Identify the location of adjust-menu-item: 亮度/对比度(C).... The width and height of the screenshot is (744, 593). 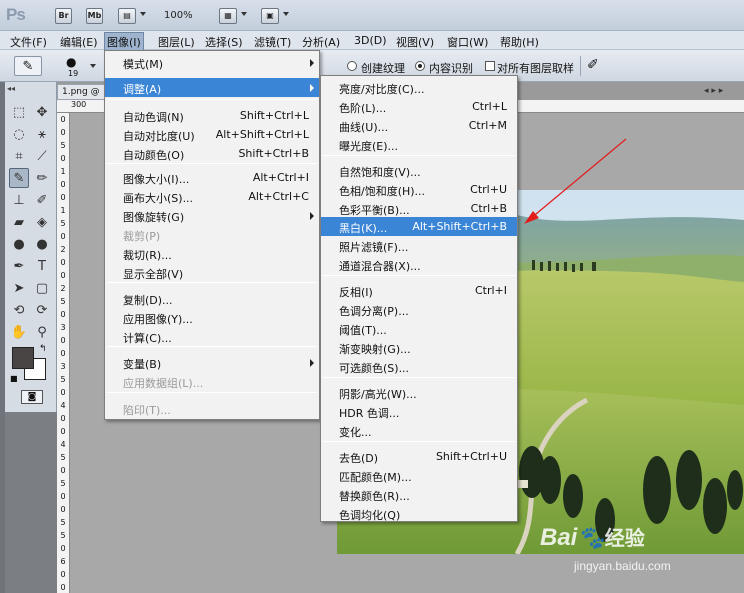
(419, 87).